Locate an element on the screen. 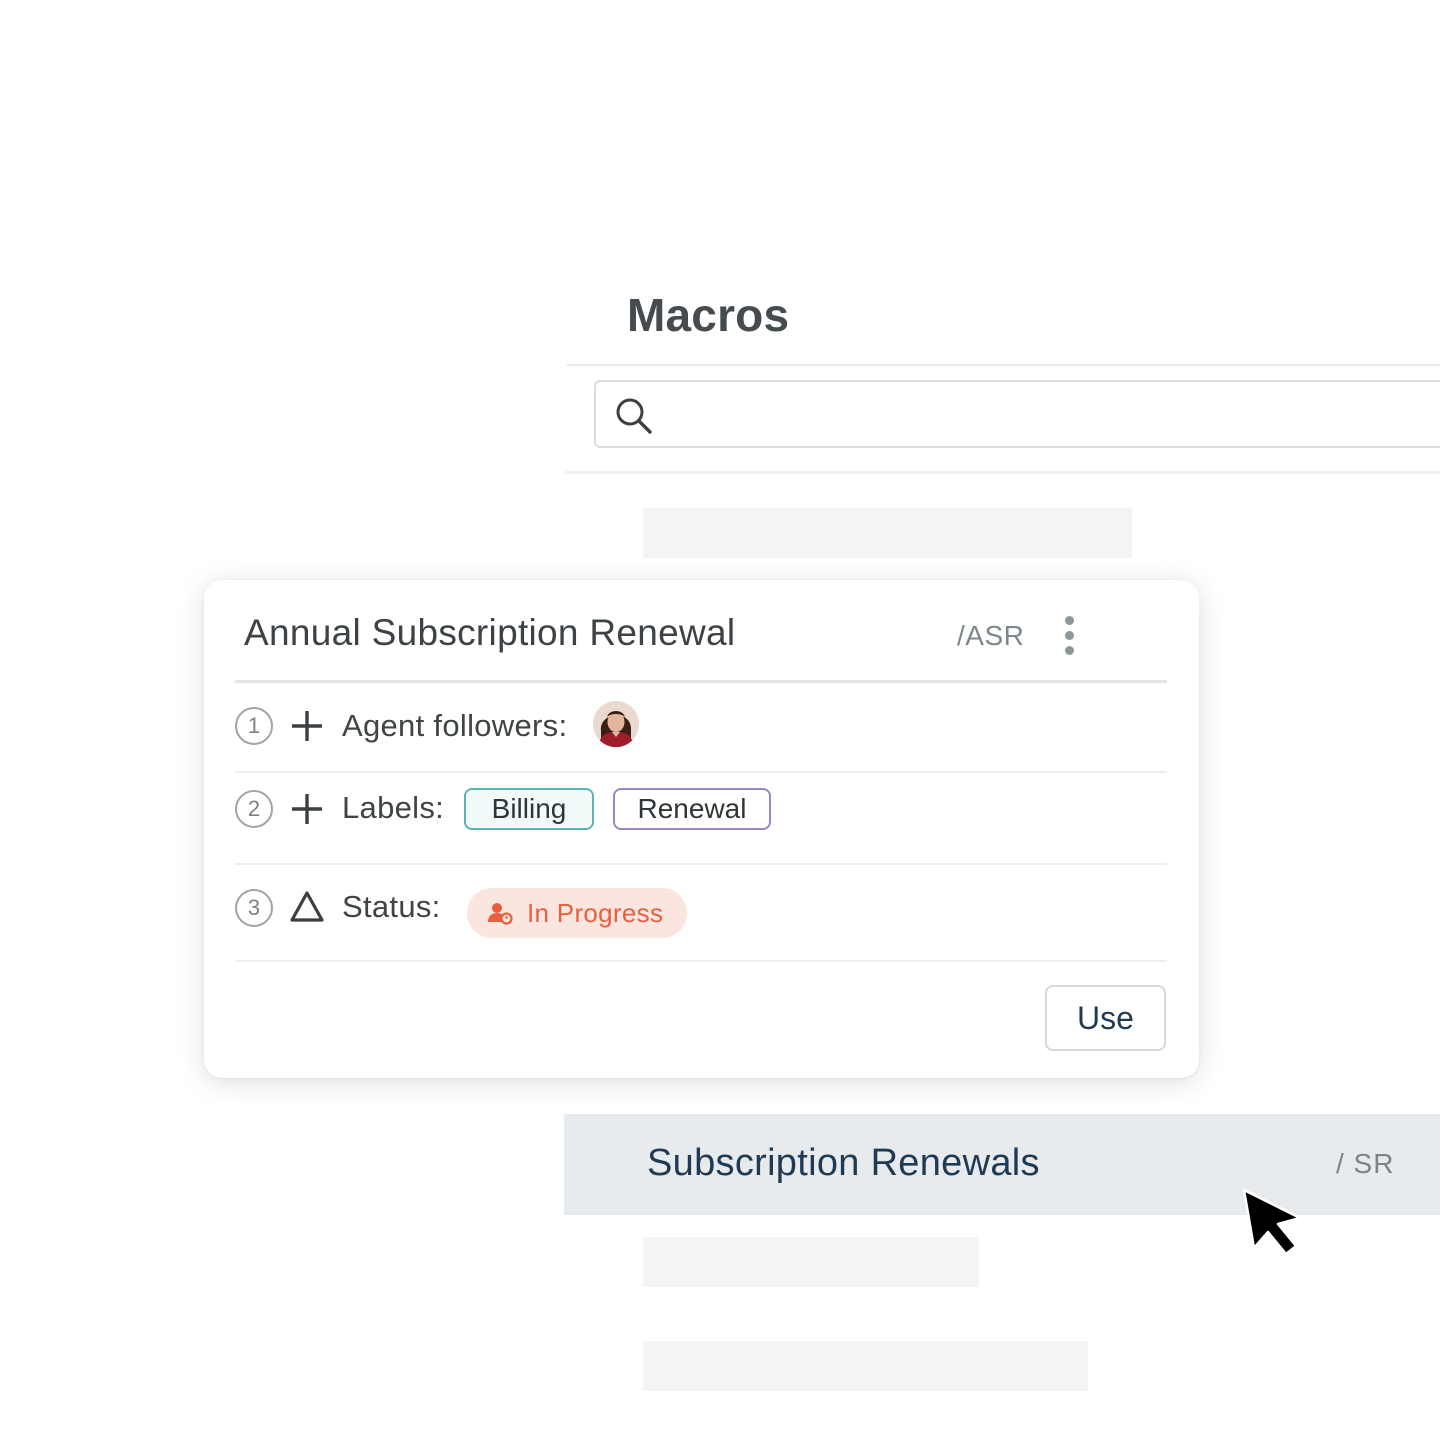 The image size is (1440, 1440). macro-step-labels: 2 Labels: Billing Renewal is located at coordinates (700, 819).